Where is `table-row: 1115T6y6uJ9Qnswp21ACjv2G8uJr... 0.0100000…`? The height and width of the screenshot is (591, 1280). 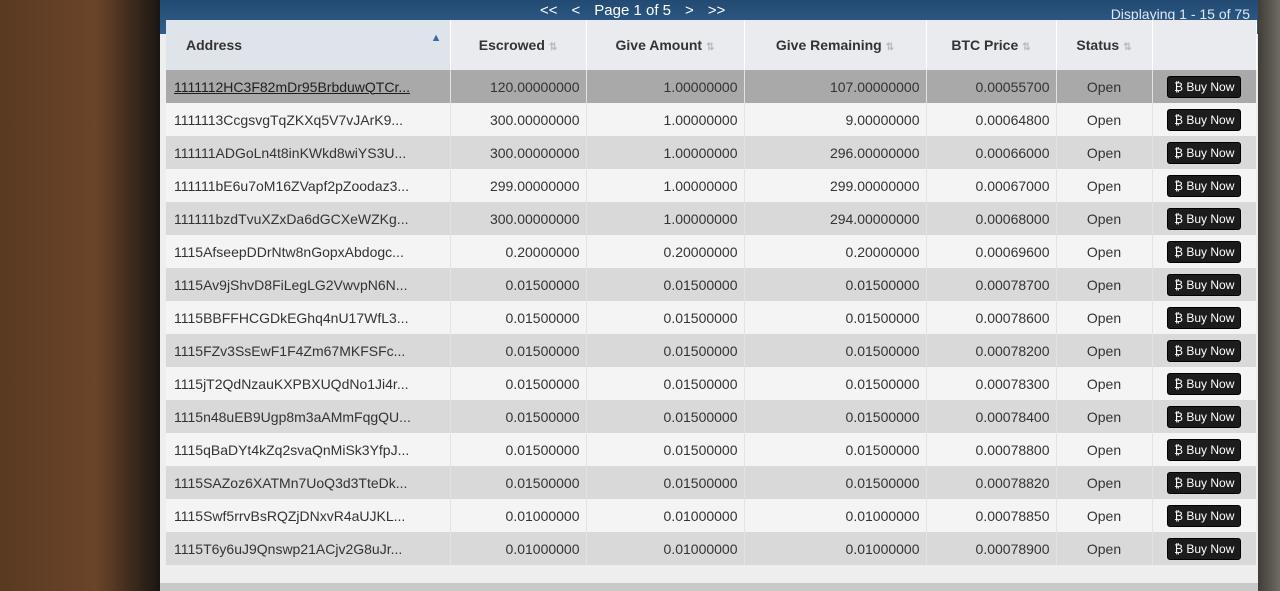
table-row: 1115T6y6uJ9Qnswp21ACjv2G8uJr... 0.0100000… is located at coordinates (711, 548).